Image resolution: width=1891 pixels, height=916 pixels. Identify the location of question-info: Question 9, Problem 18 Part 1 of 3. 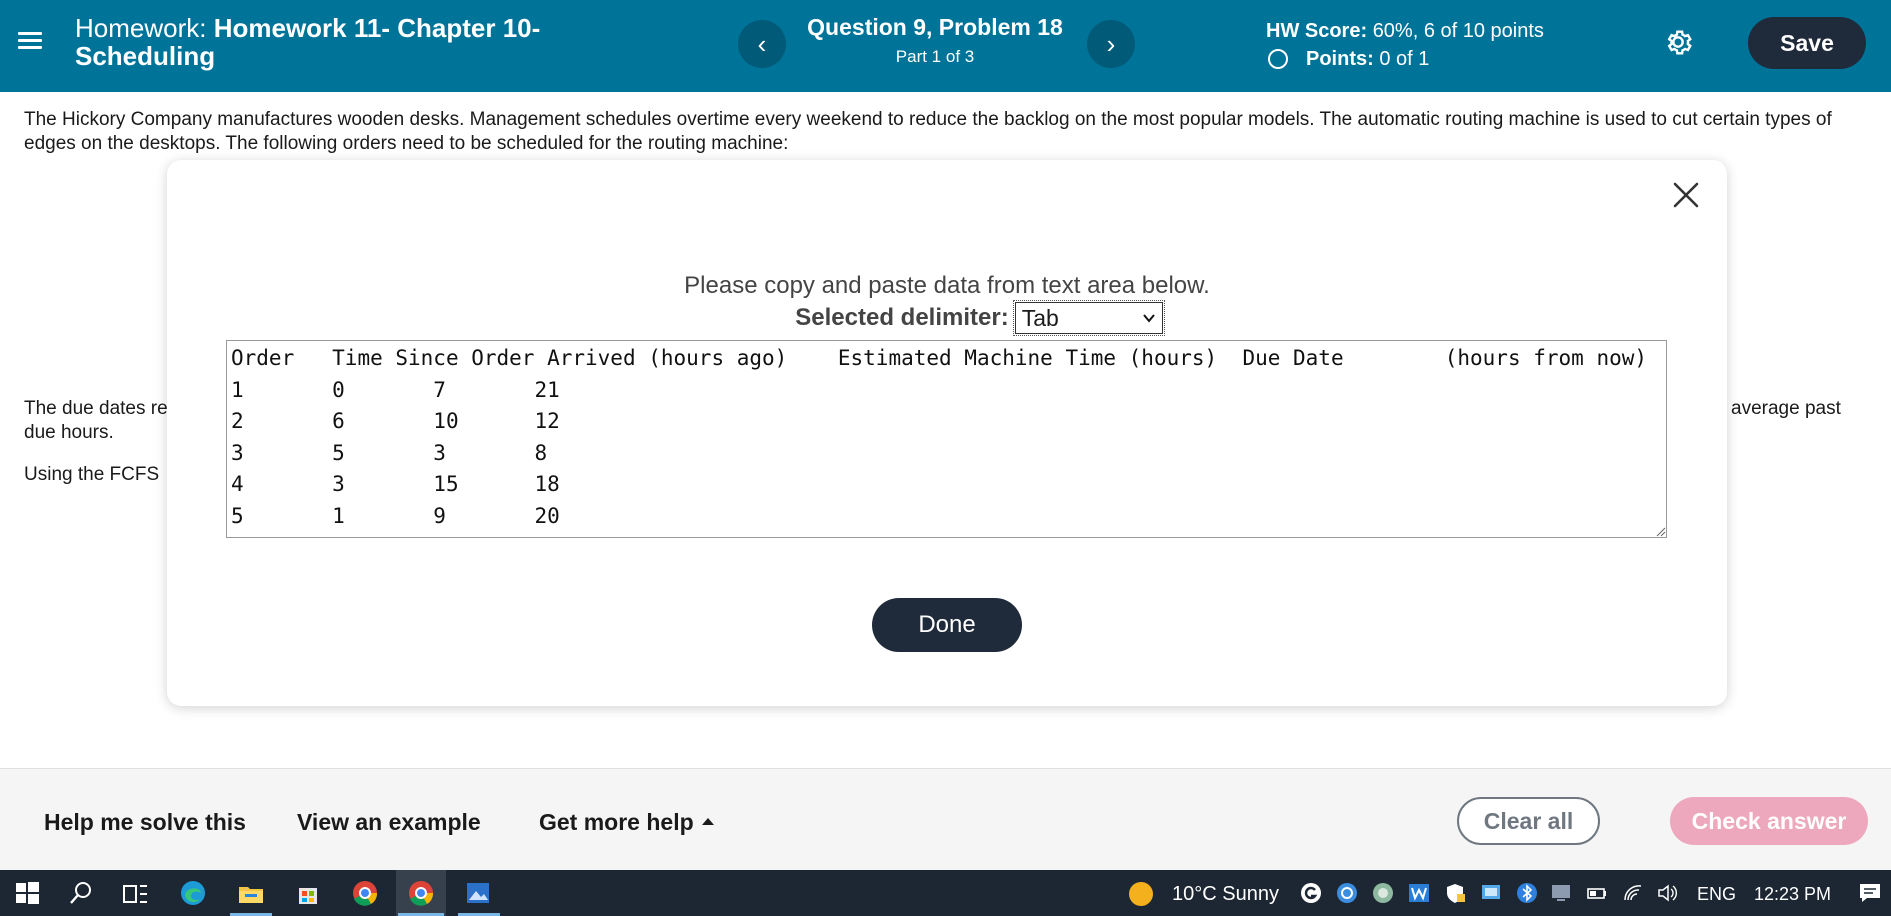
(935, 40).